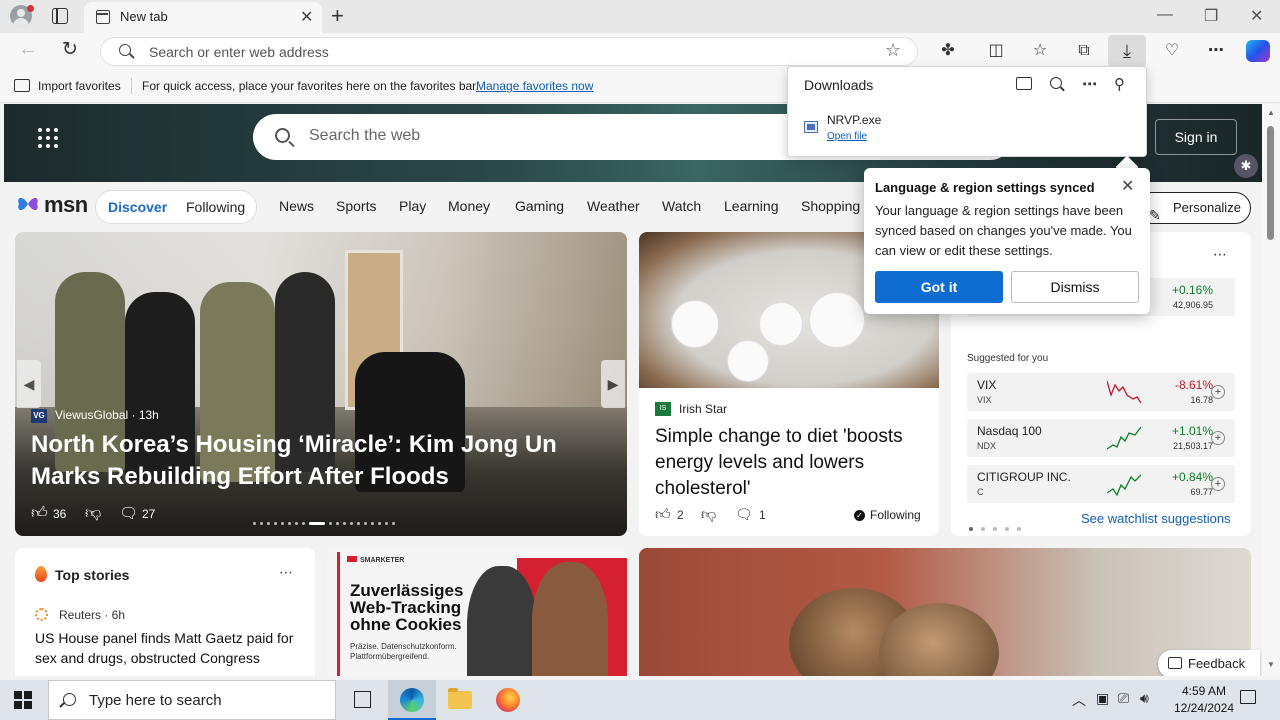  I want to click on meet-now-icon: ▣, so click(1102, 698).